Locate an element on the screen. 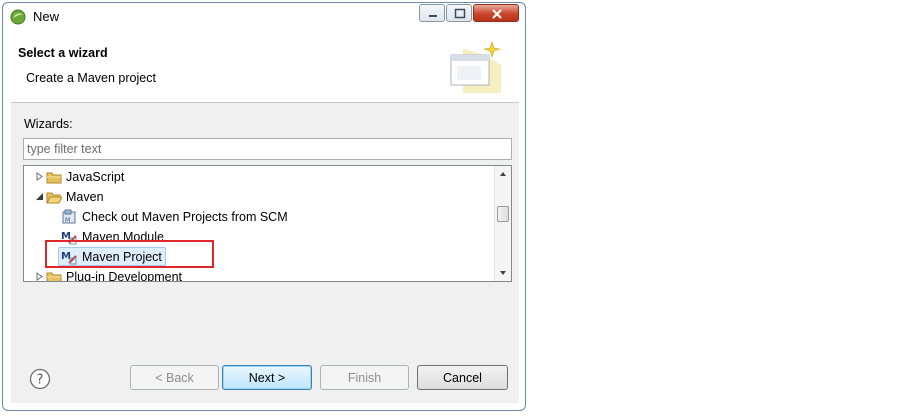 The height and width of the screenshot is (416, 901). close-button is located at coordinates (496, 13).